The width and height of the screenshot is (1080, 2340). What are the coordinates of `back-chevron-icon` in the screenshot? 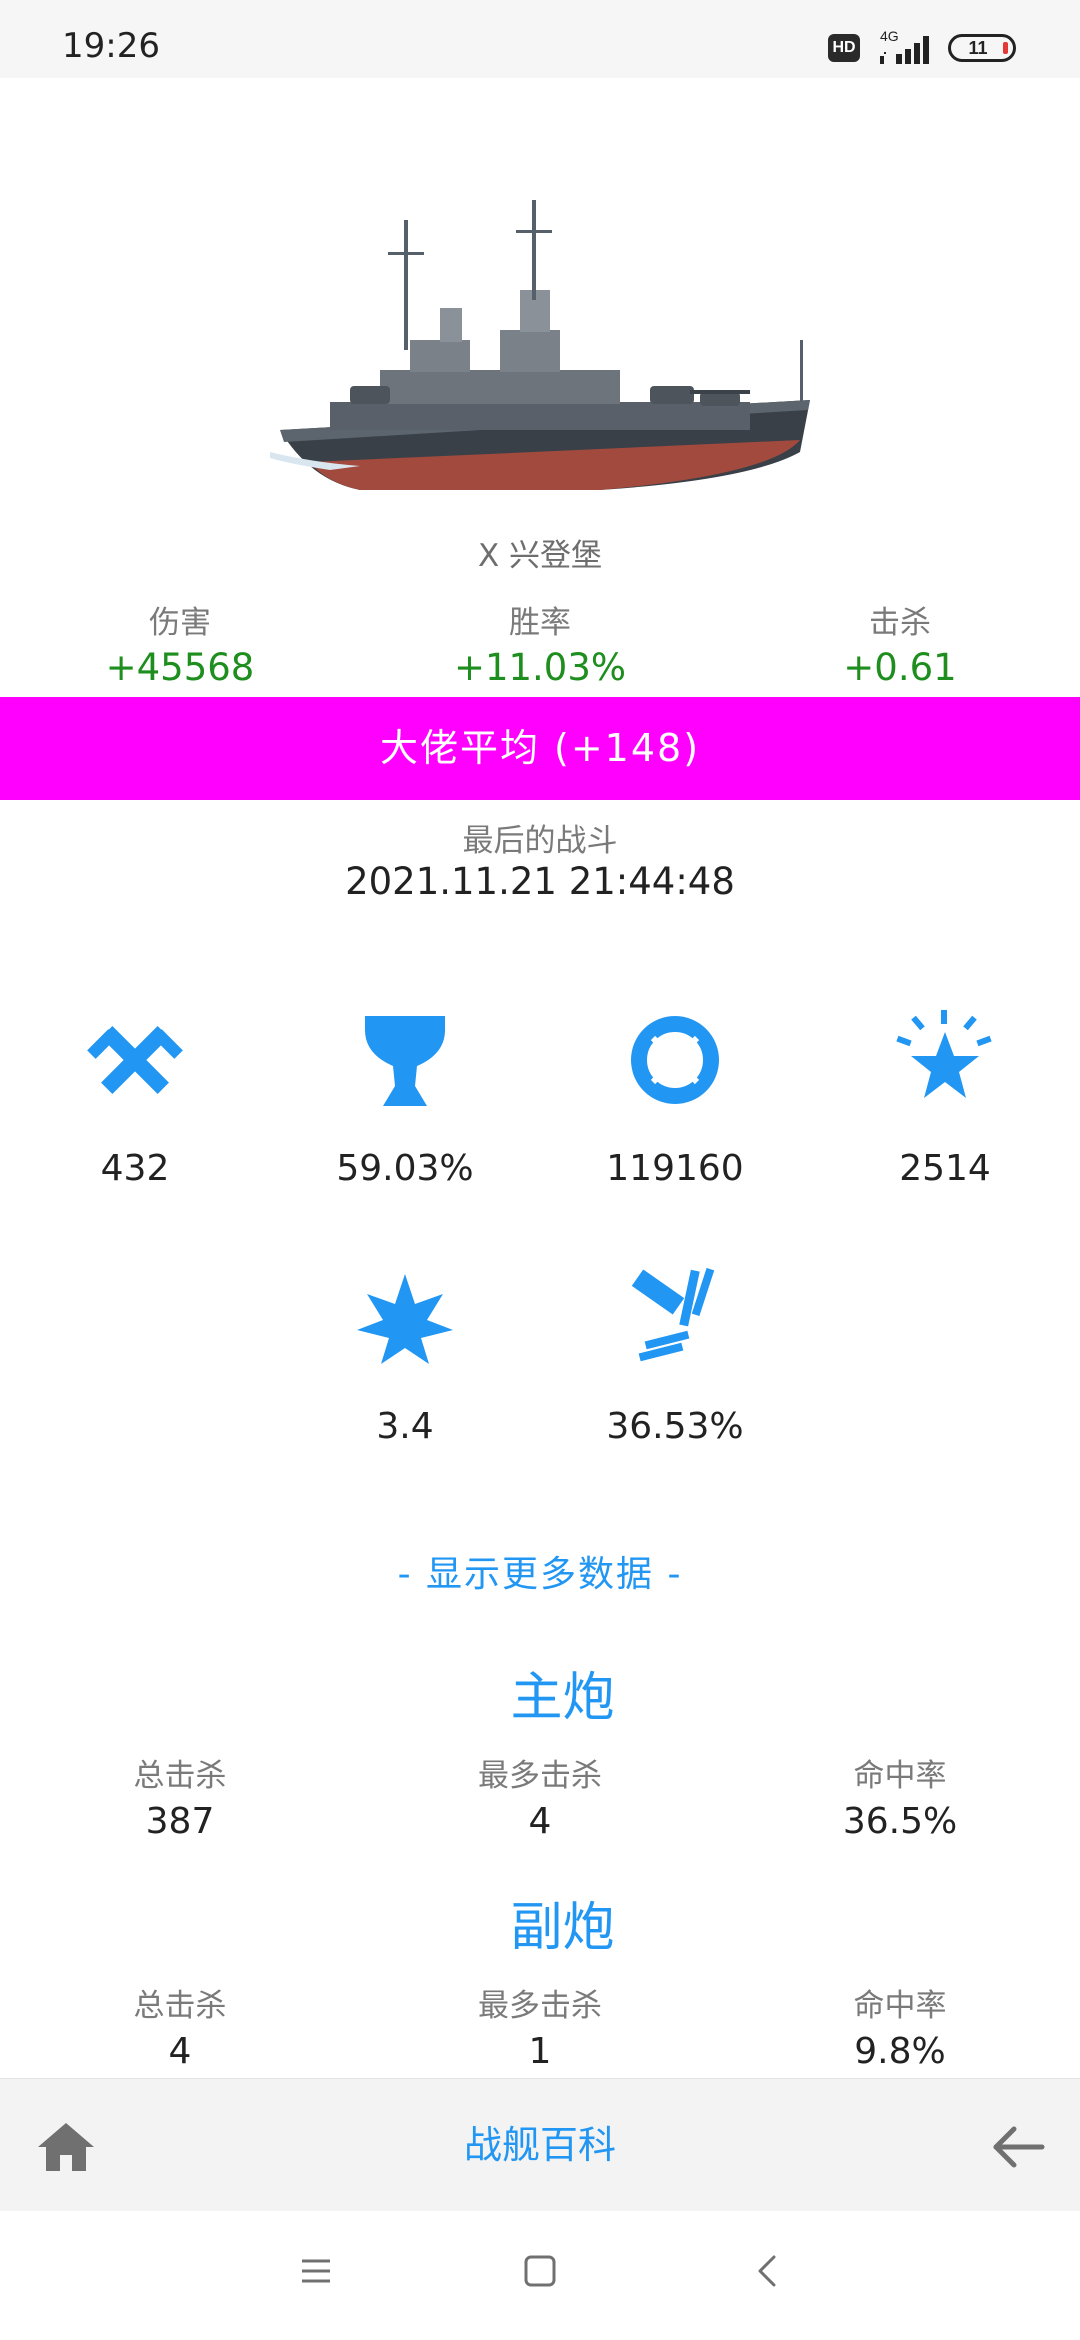 It's located at (768, 2271).